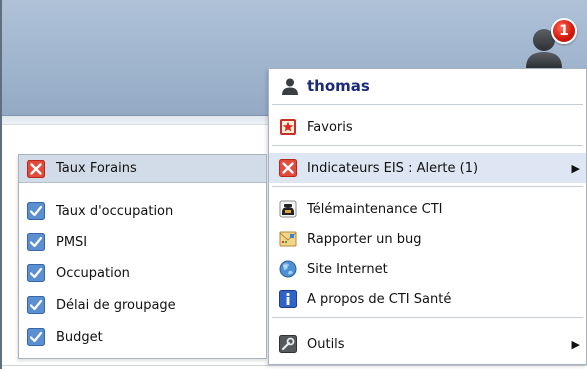  Describe the element at coordinates (93, 273) in the screenshot. I see `submenu-item-label: Occupation` at that location.